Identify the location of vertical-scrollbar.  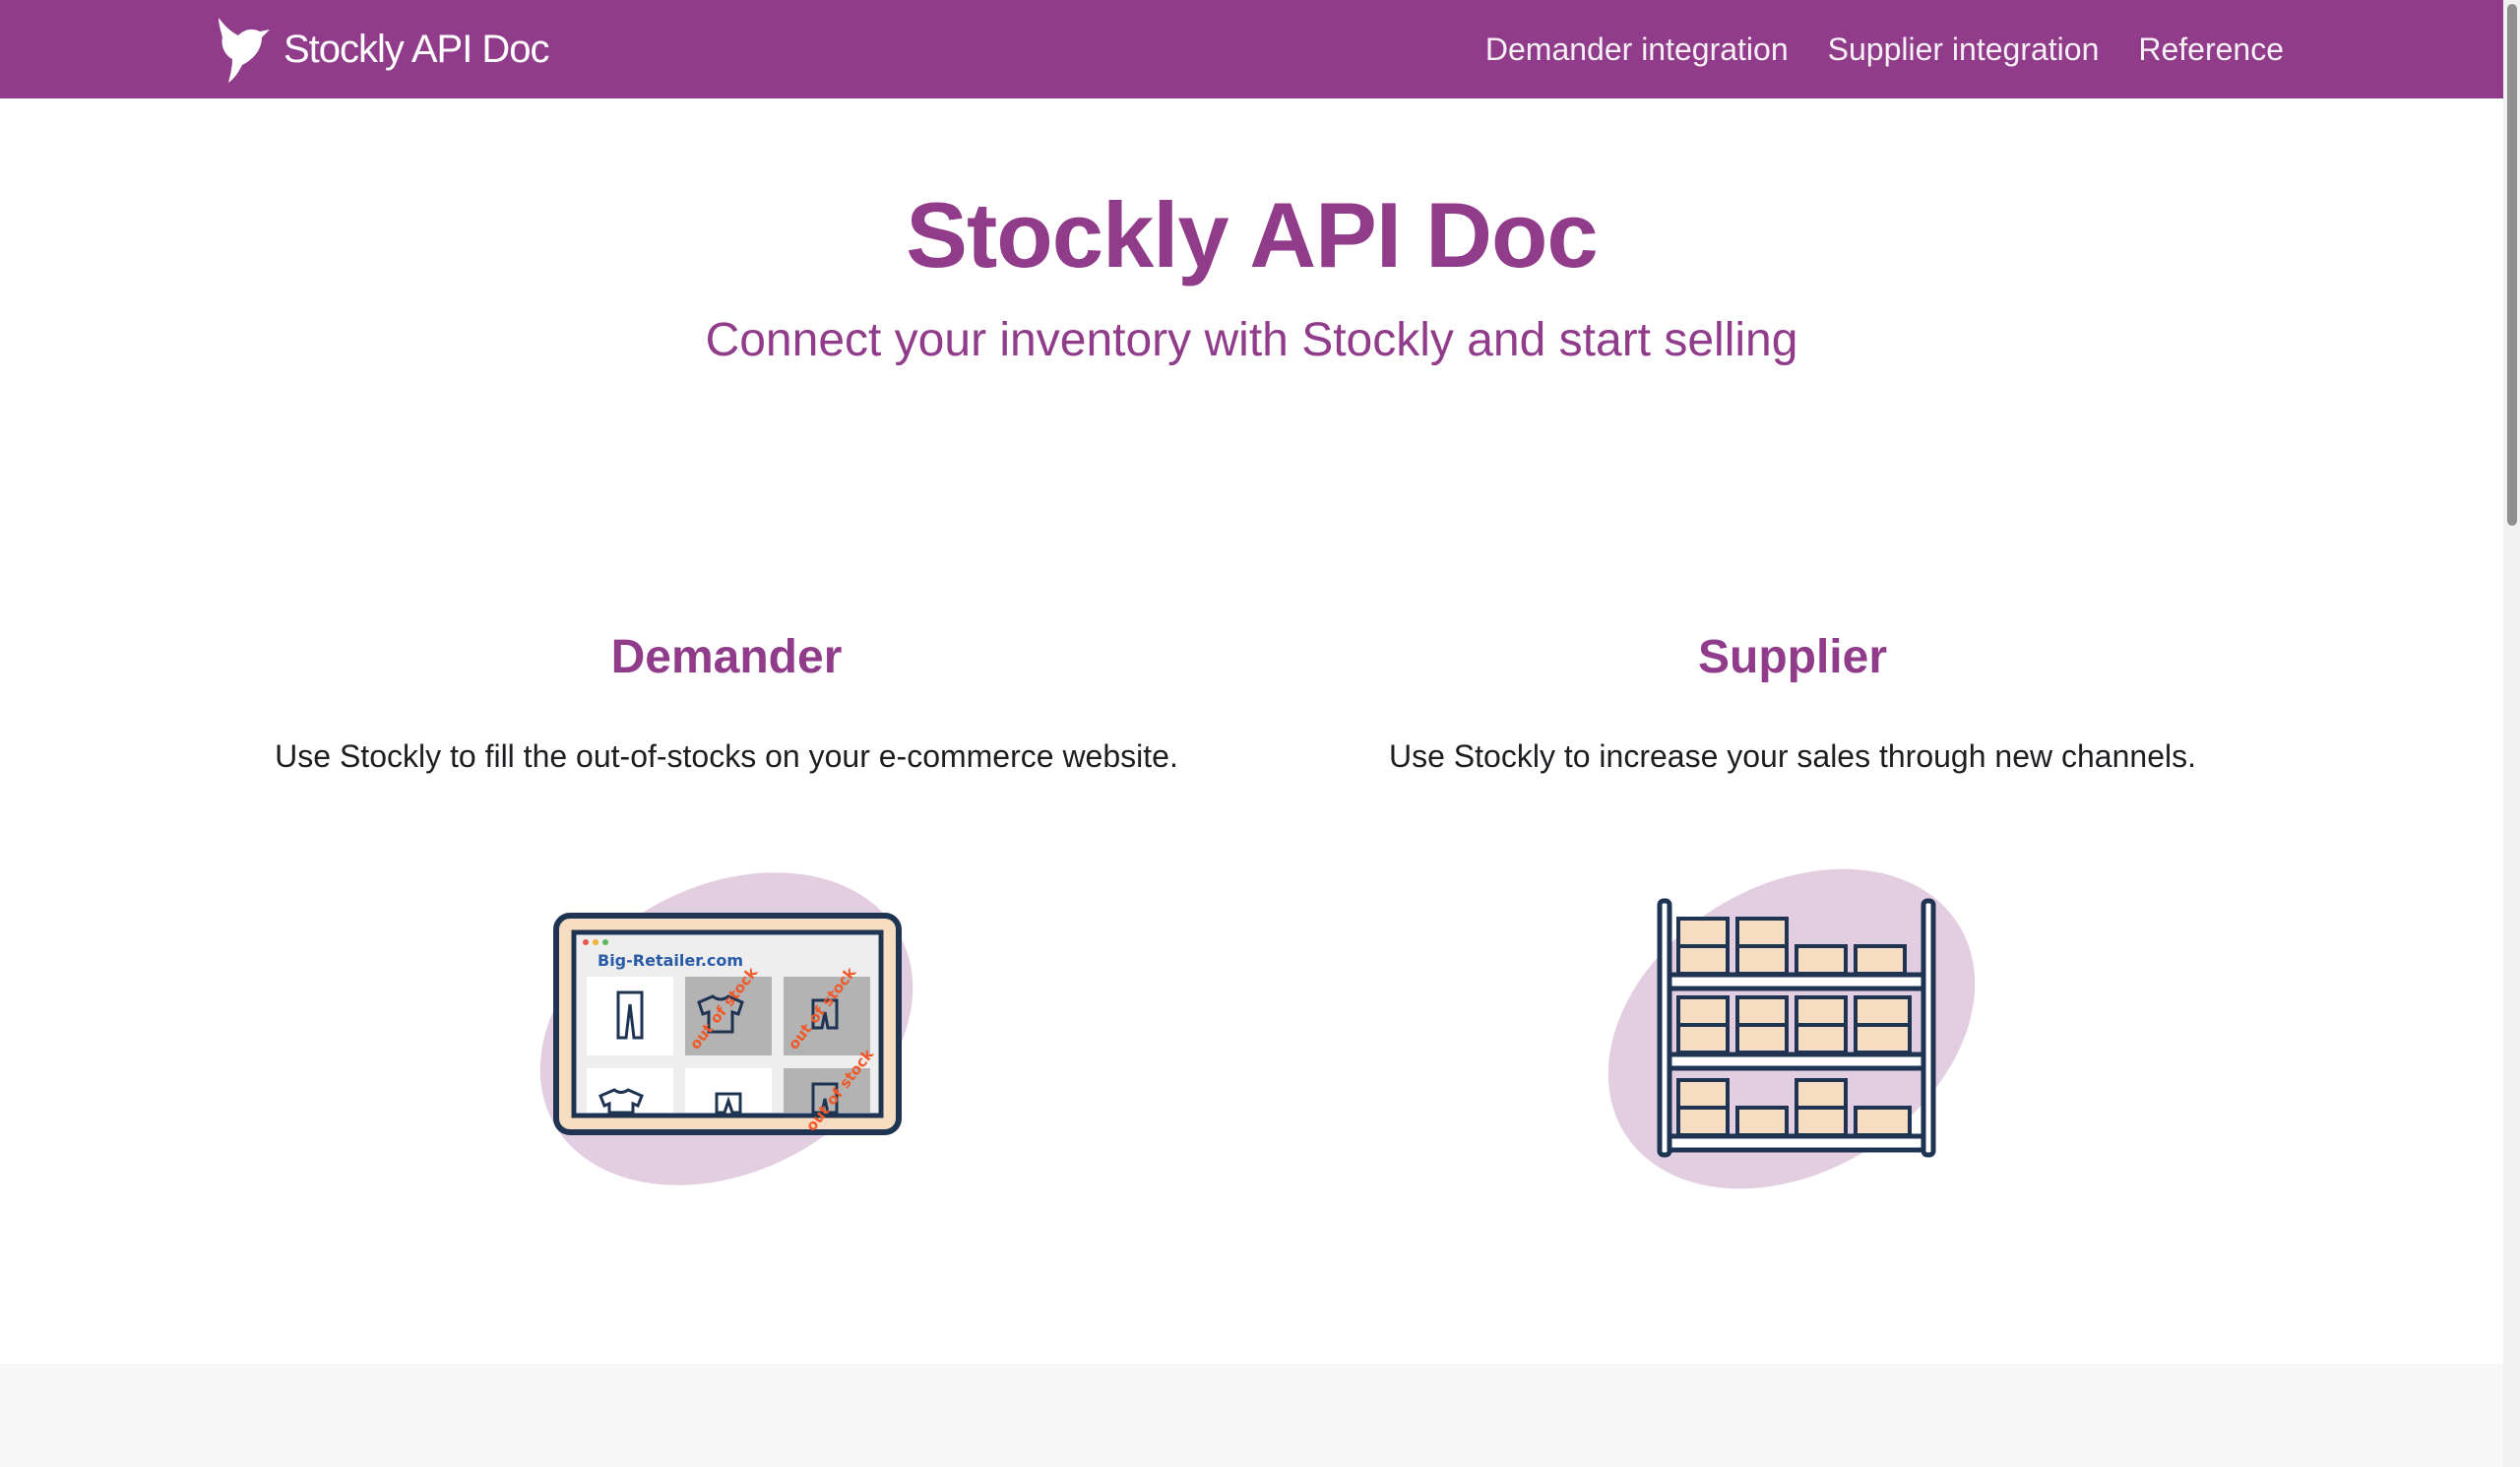
(2511, 733).